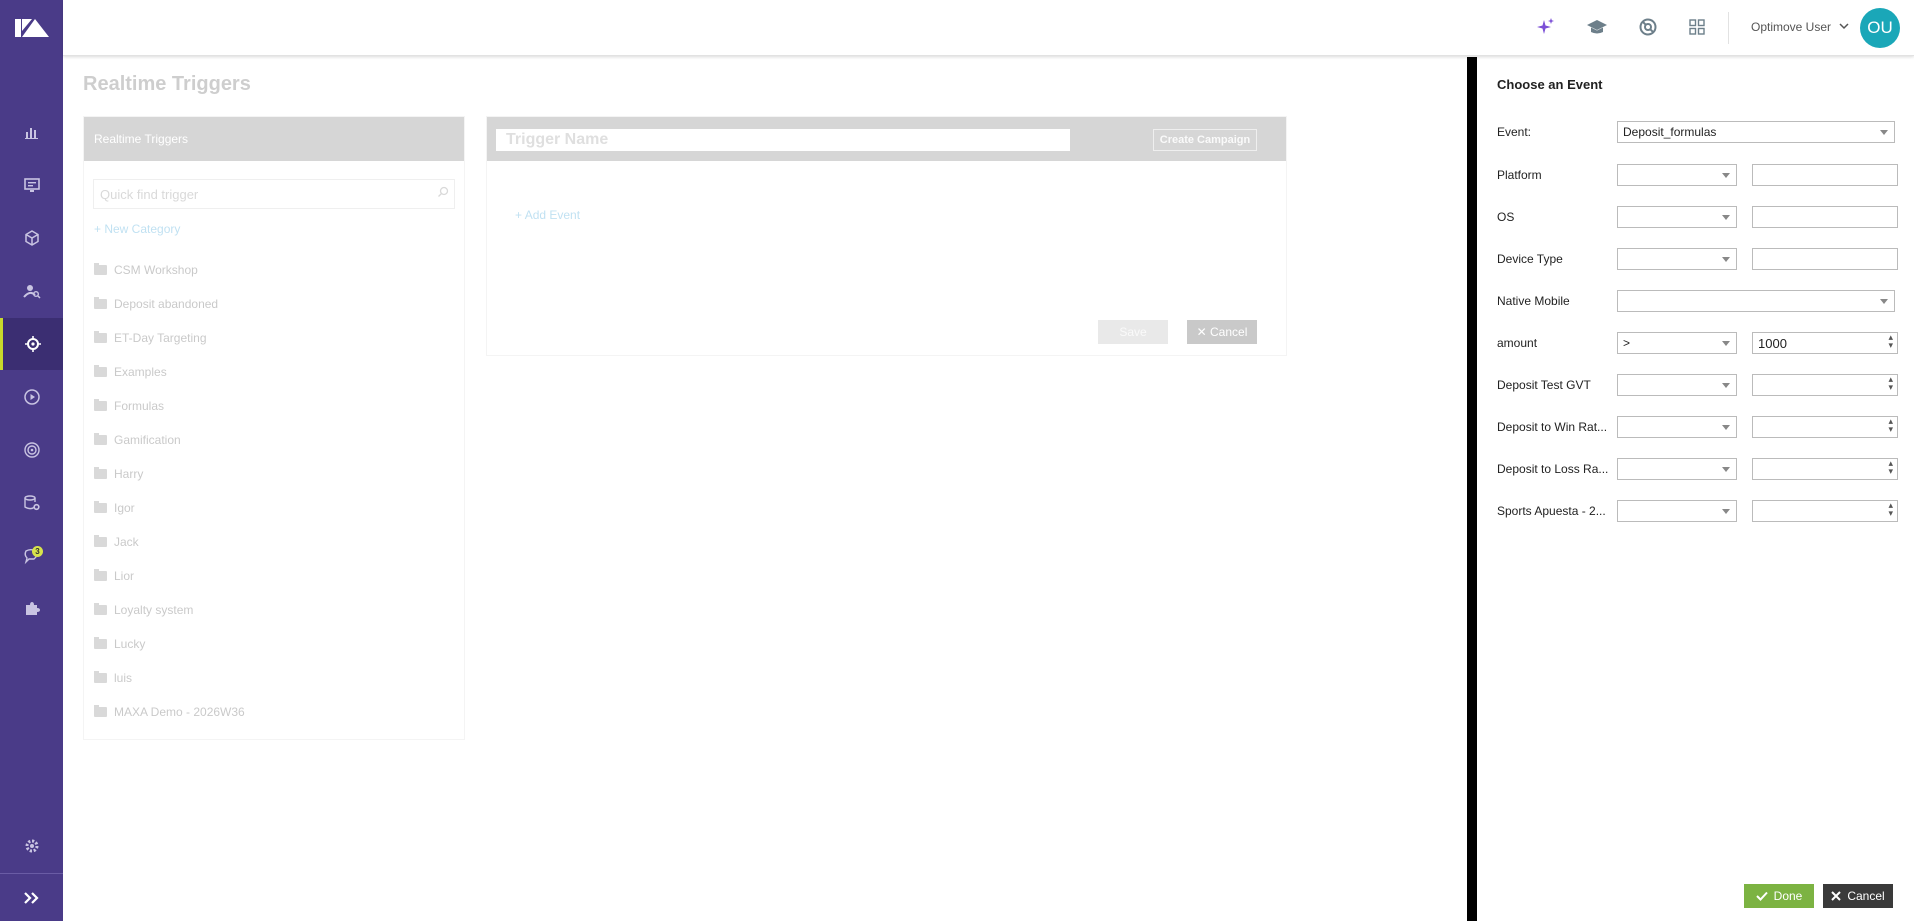  What do you see at coordinates (129, 406) in the screenshot?
I see `folder-item: Formulas` at bounding box center [129, 406].